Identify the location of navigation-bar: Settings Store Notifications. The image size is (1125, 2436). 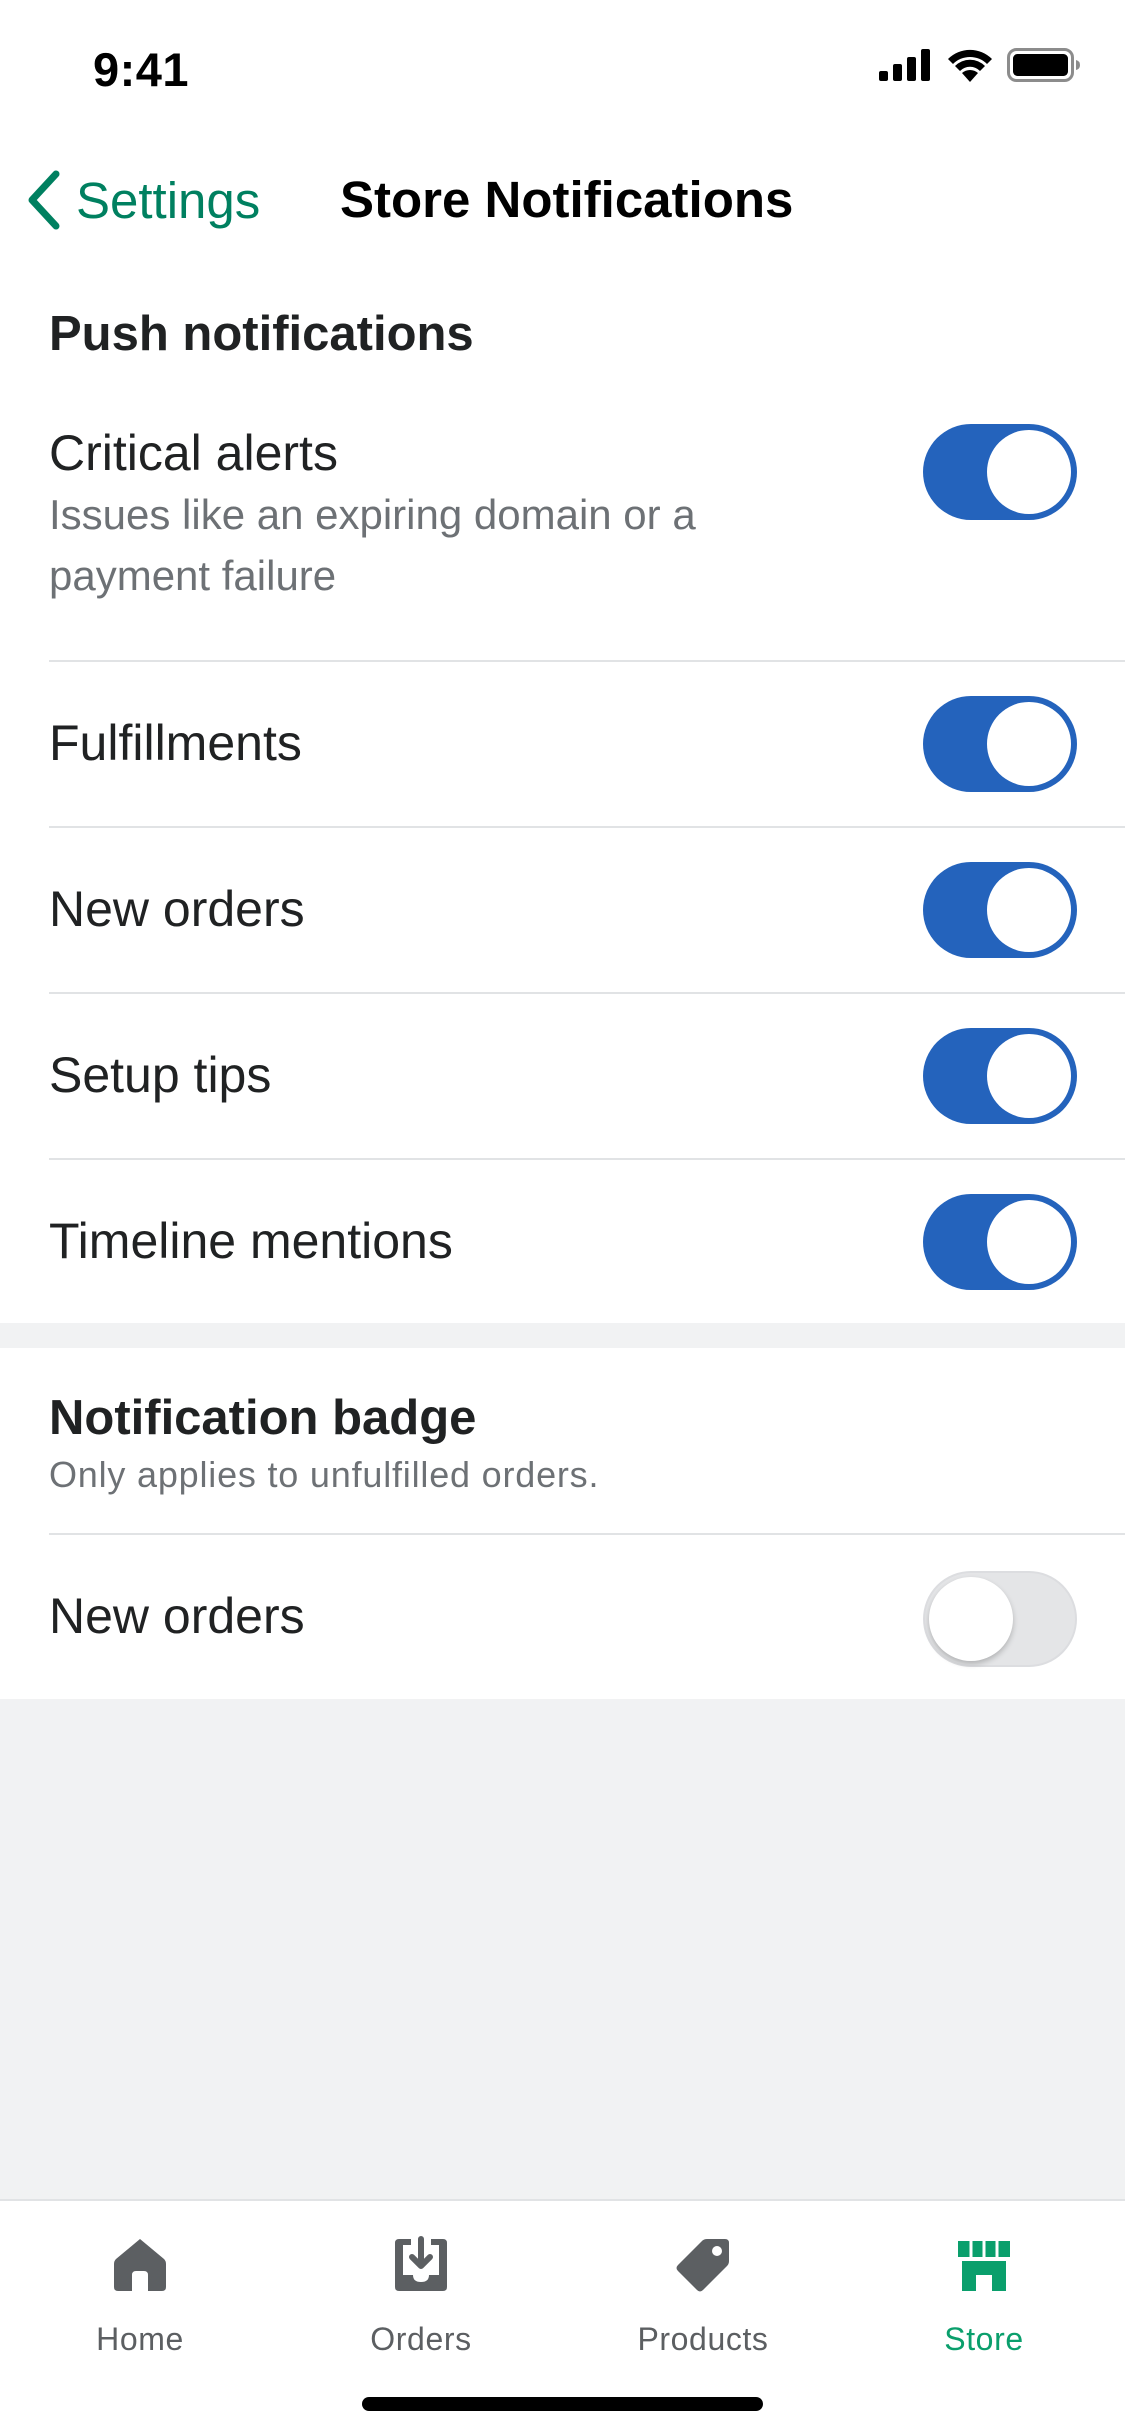
(562, 200).